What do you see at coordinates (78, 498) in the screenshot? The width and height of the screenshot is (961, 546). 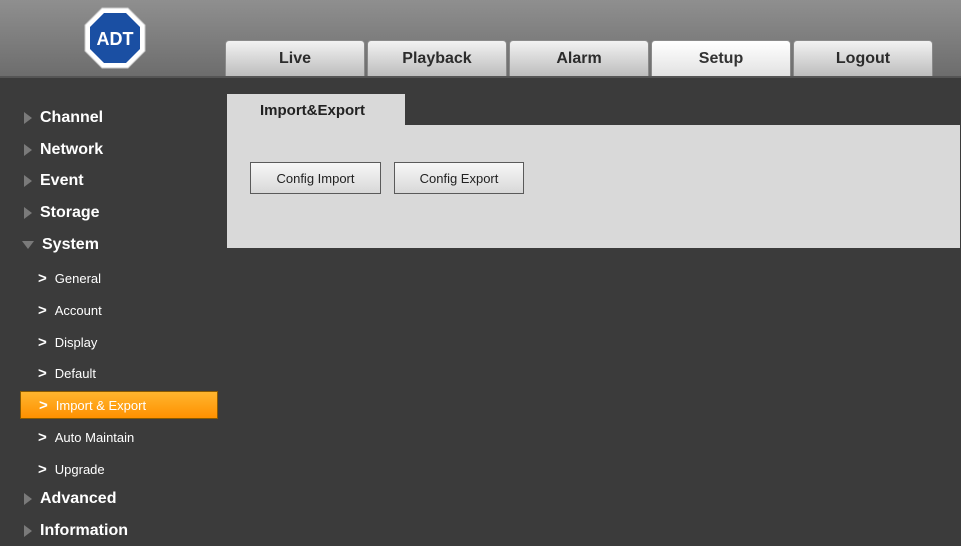 I see `category-label: Advanced` at bounding box center [78, 498].